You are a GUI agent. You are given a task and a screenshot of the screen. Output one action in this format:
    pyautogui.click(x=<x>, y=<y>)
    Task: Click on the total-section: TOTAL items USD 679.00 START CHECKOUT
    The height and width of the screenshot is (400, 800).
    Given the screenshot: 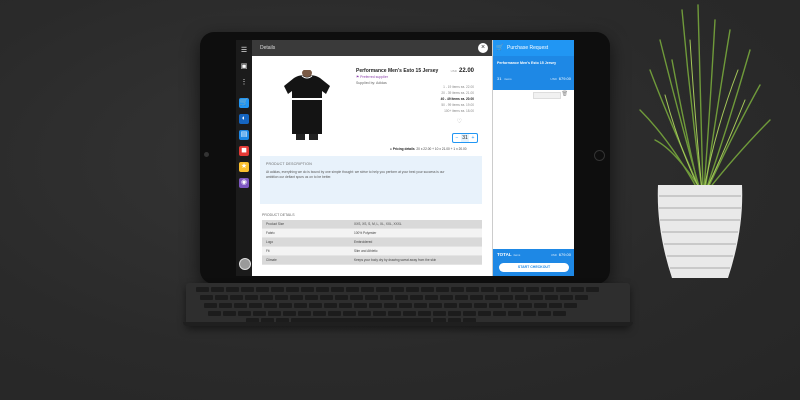 What is the action you would take?
    pyautogui.click(x=533, y=262)
    